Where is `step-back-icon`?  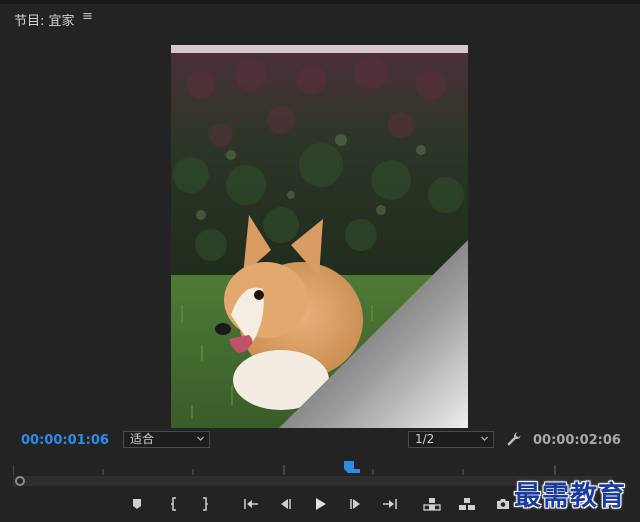
step-back-icon is located at coordinates (286, 504).